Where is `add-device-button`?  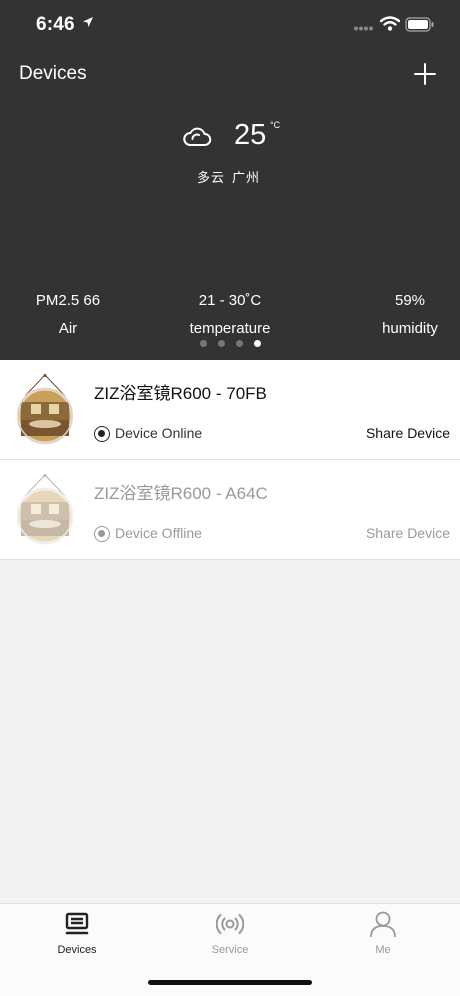
add-device-button is located at coordinates (425, 74).